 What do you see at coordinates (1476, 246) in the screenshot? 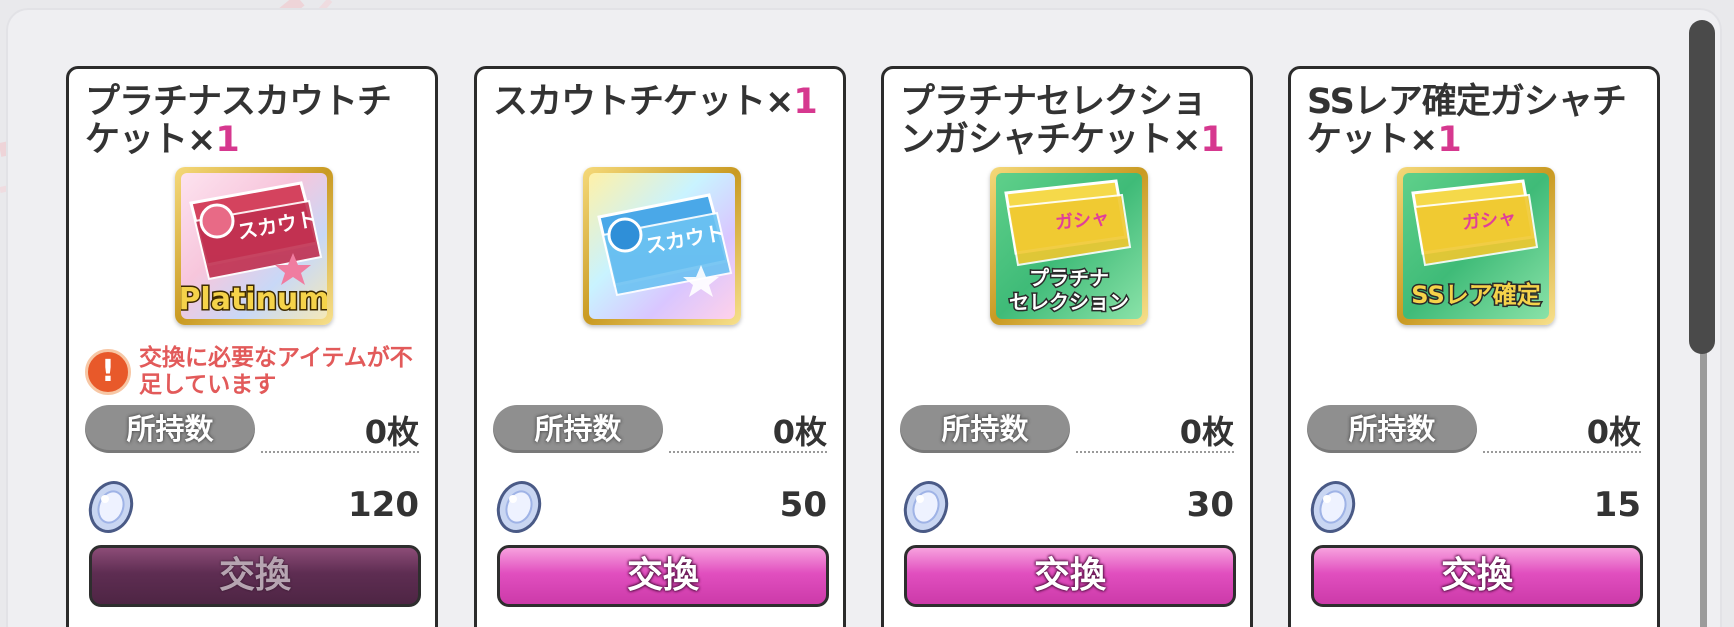
I see `ss-rare-gacha-ticket-icon: ガシャ SSレア確定` at bounding box center [1476, 246].